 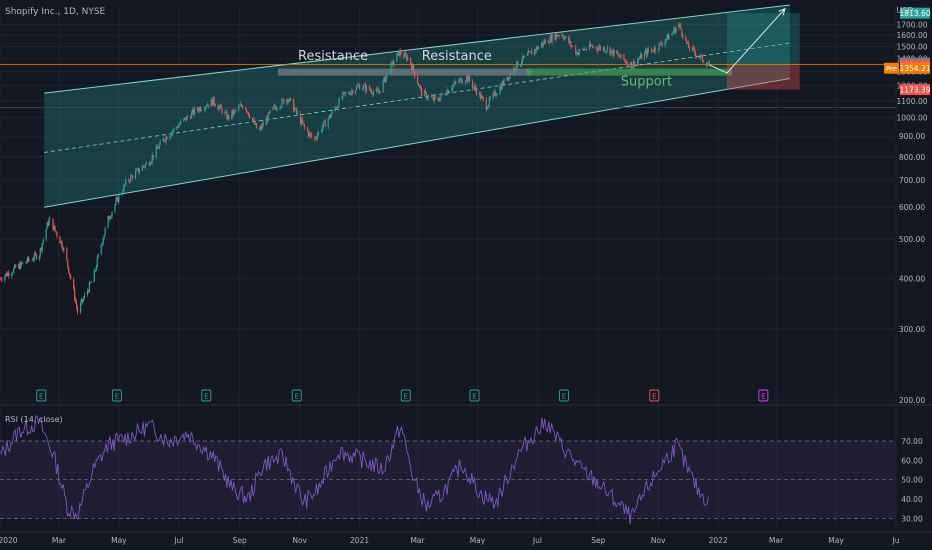 I want to click on time-tick-label: 2022, so click(x=718, y=540).